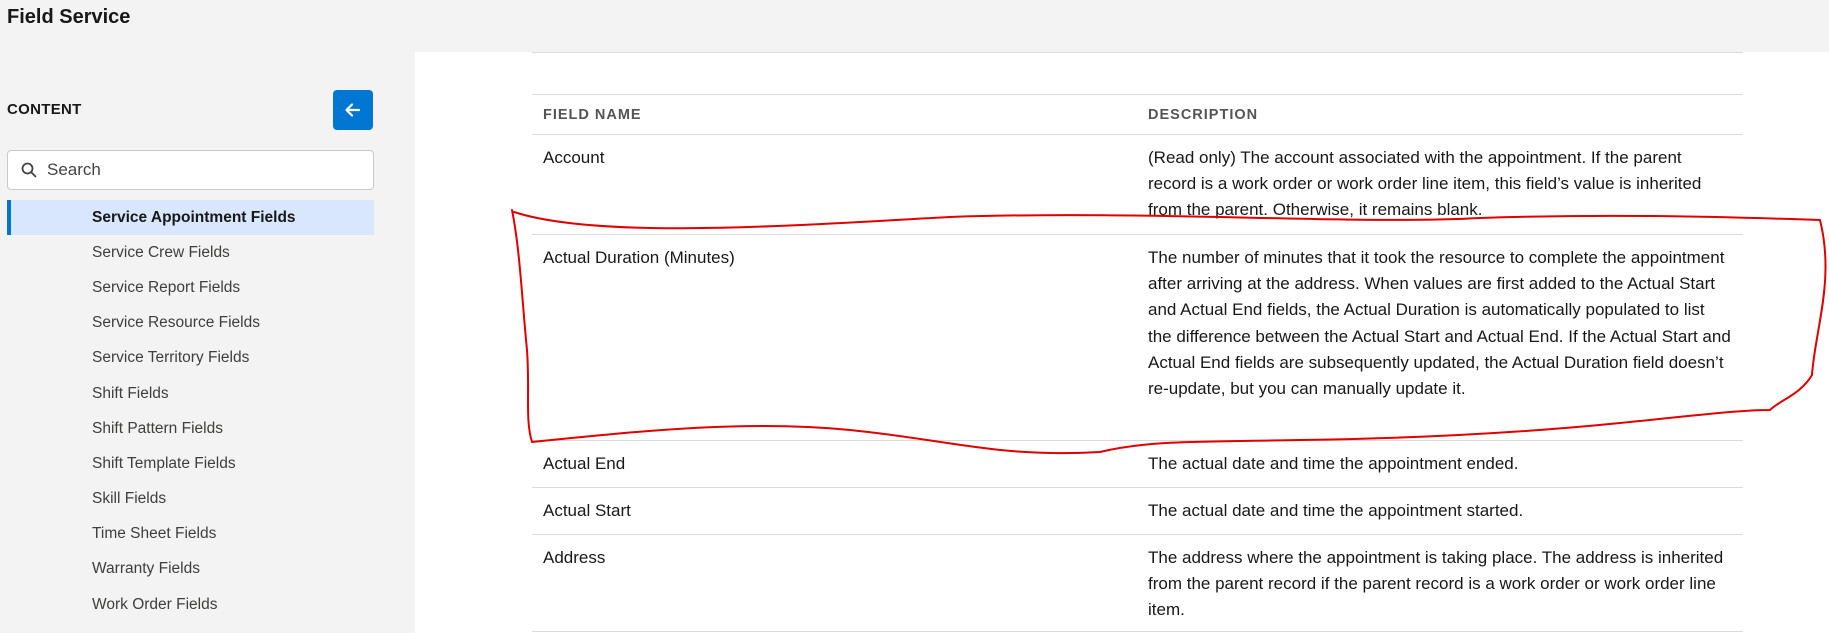 This screenshot has width=1829, height=633. Describe the element at coordinates (197, 170) in the screenshot. I see `search-input` at that location.